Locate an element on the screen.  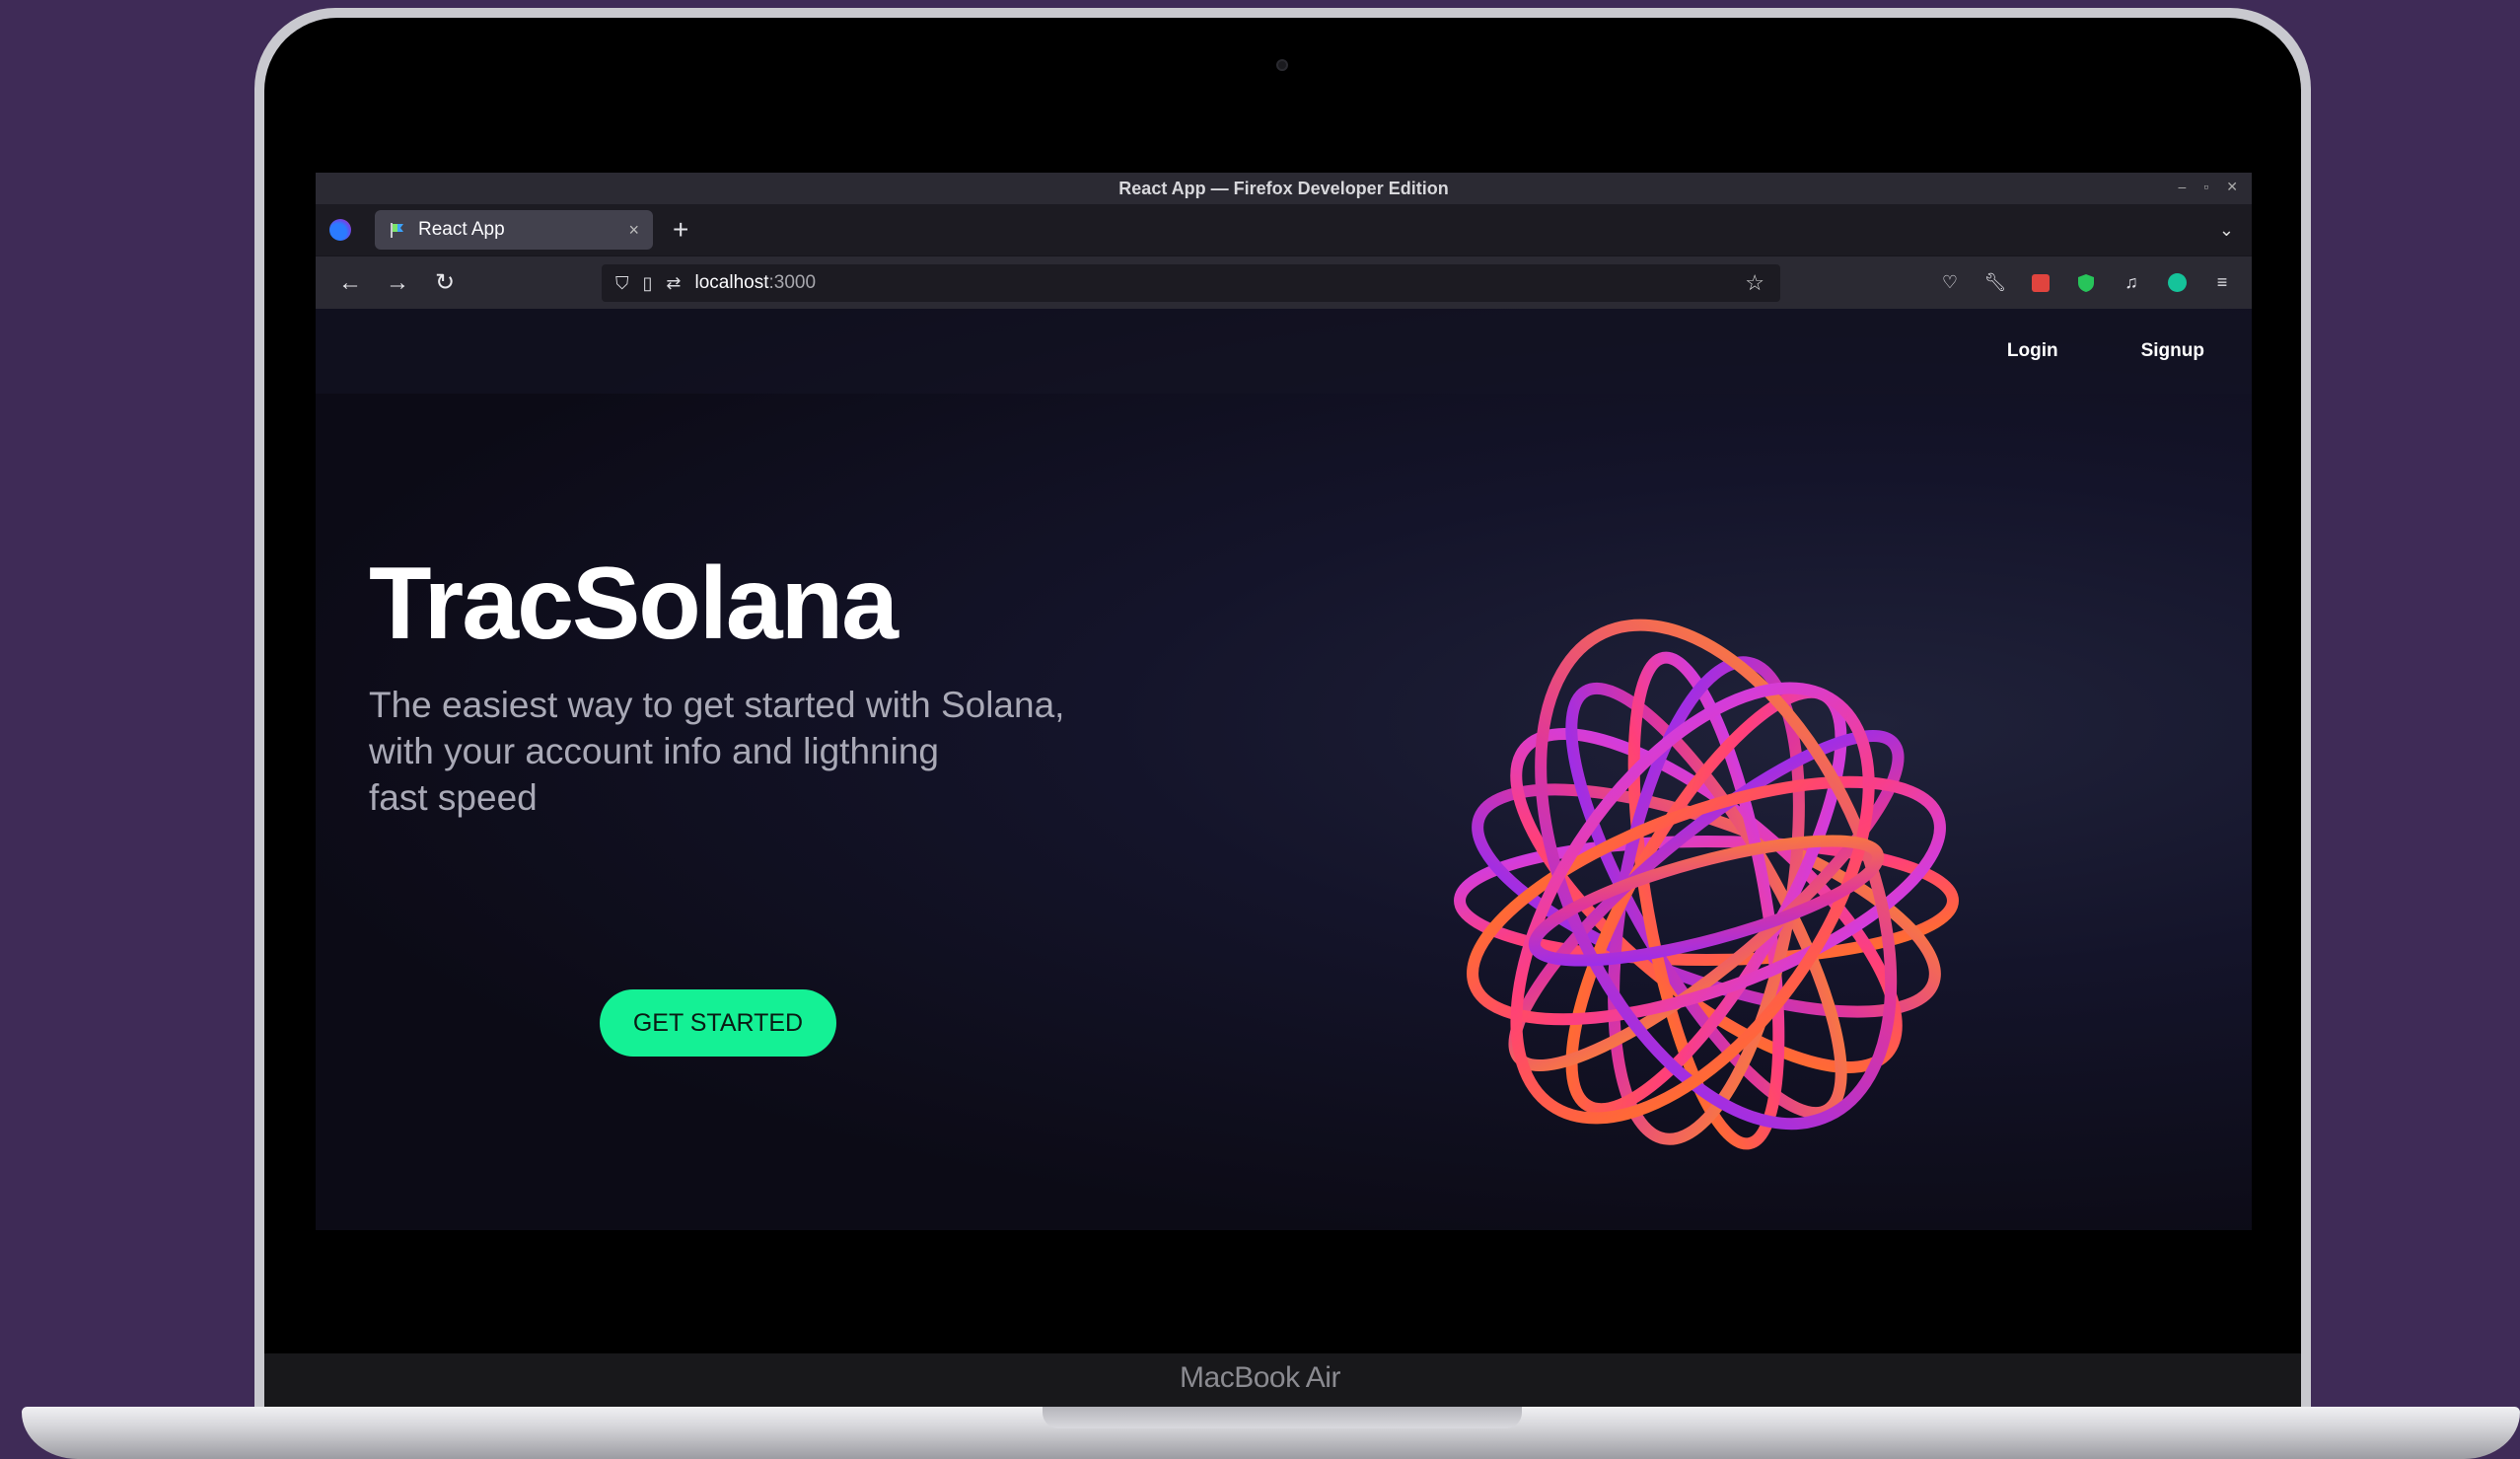
back-icon: ← is located at coordinates (350, 283).